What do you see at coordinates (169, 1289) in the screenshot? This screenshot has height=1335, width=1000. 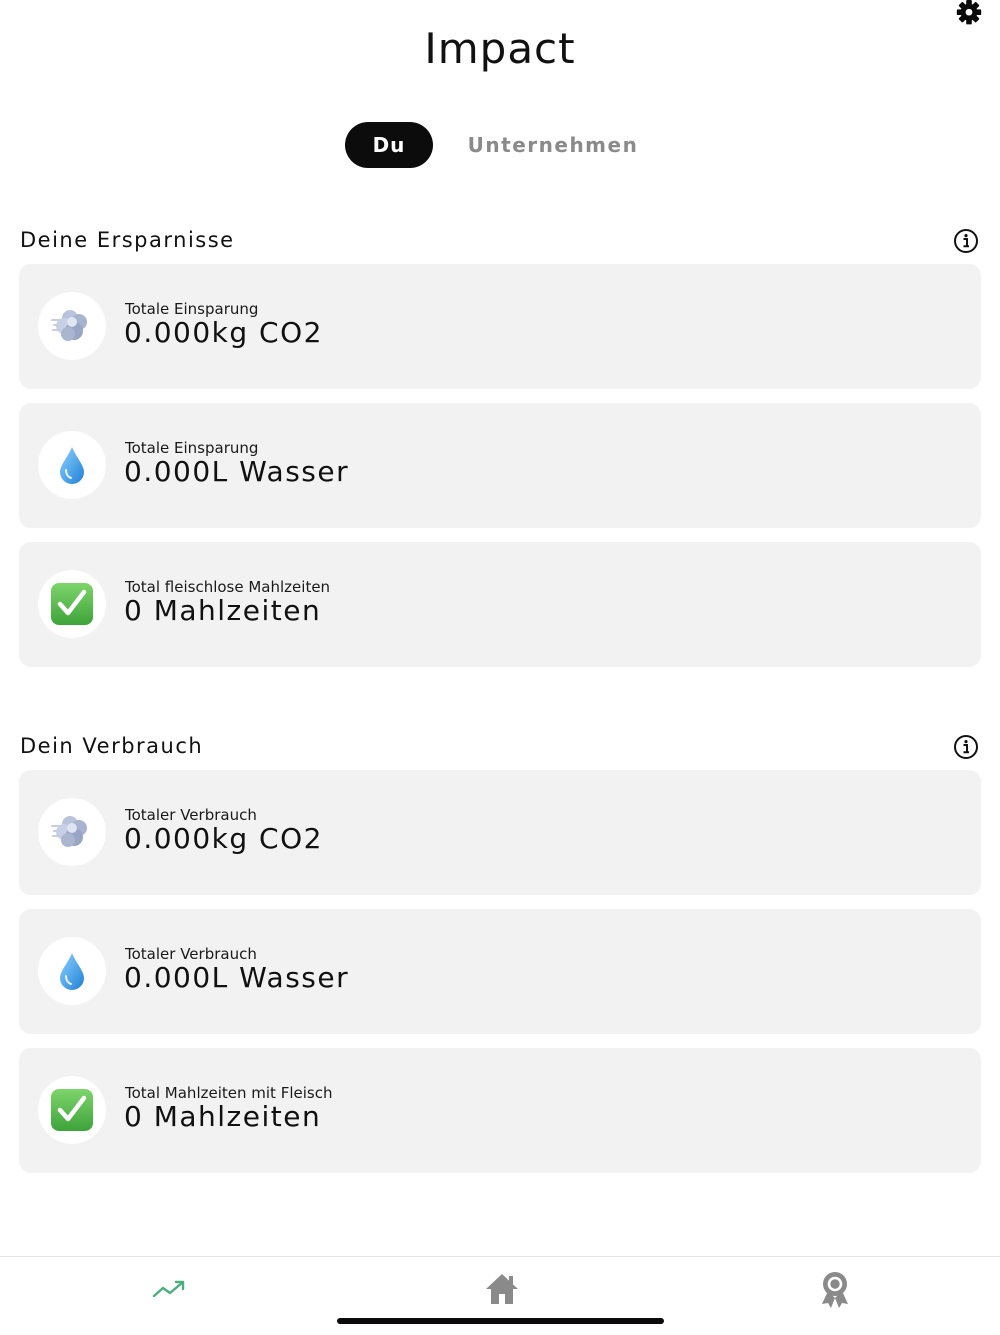 I see `trend-icon` at bounding box center [169, 1289].